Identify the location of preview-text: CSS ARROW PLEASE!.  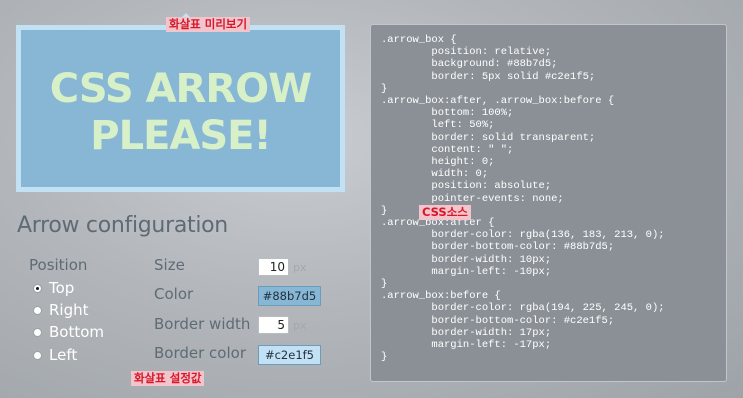
(180, 113).